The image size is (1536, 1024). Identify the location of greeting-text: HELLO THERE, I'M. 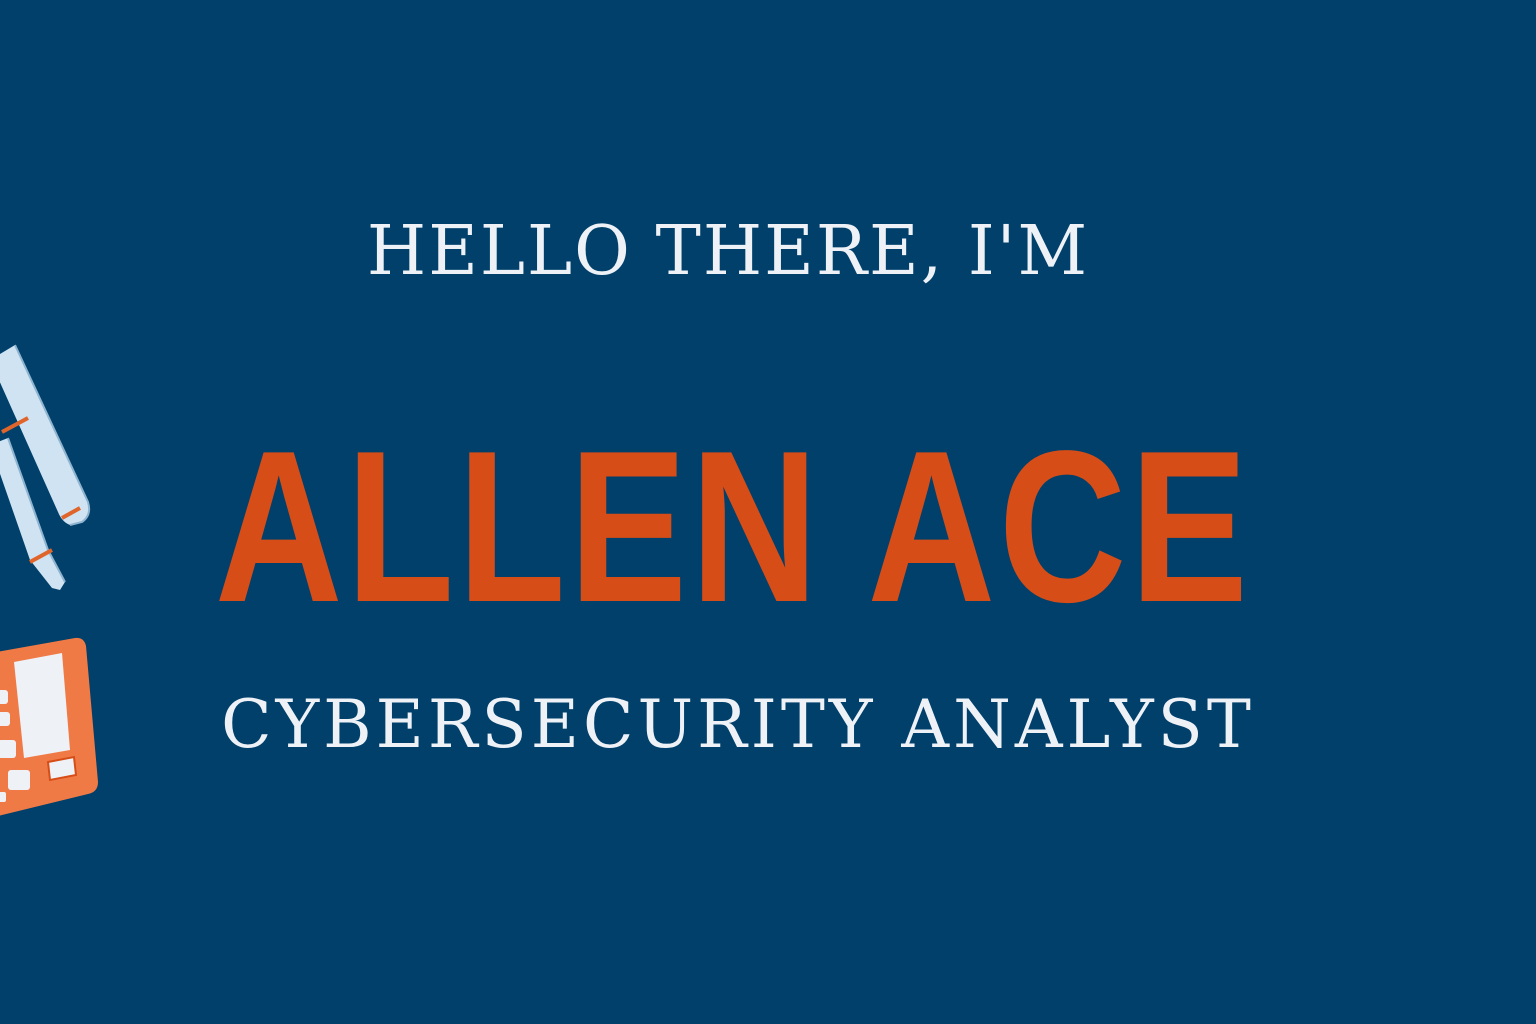
(728, 251).